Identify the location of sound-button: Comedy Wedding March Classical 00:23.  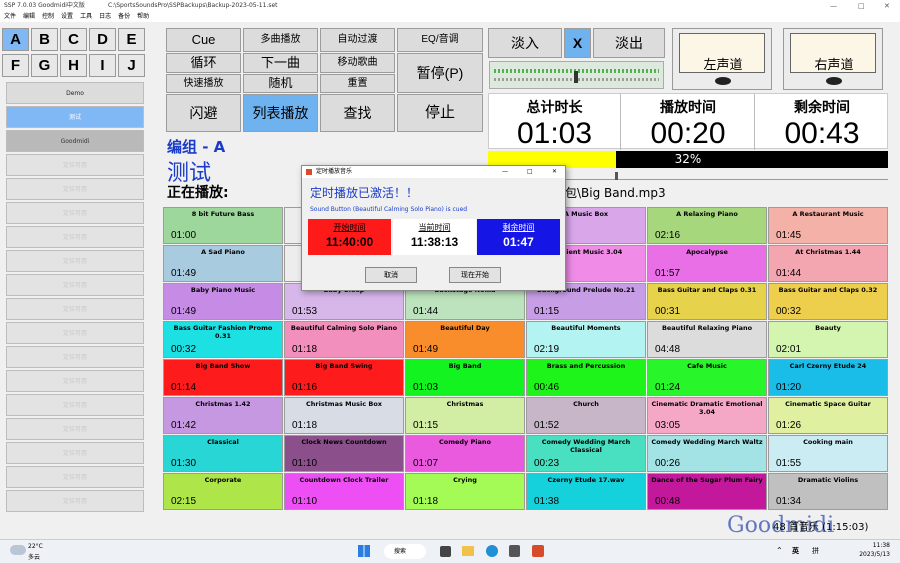
(586, 453).